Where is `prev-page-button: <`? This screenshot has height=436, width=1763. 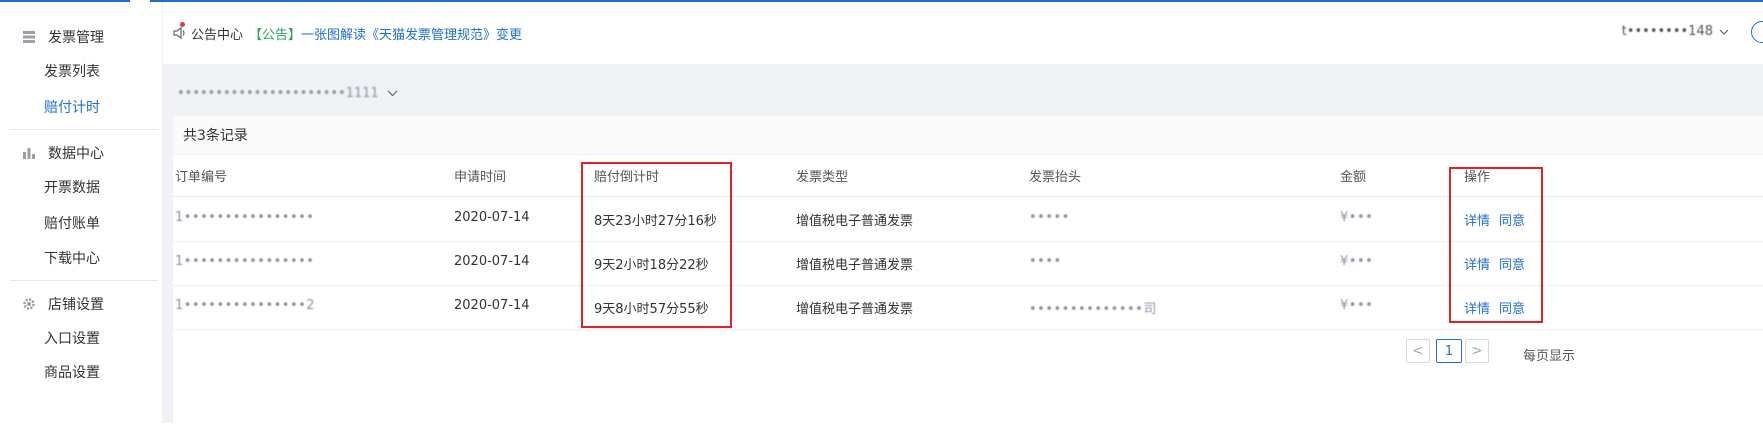 prev-page-button: < is located at coordinates (1418, 351).